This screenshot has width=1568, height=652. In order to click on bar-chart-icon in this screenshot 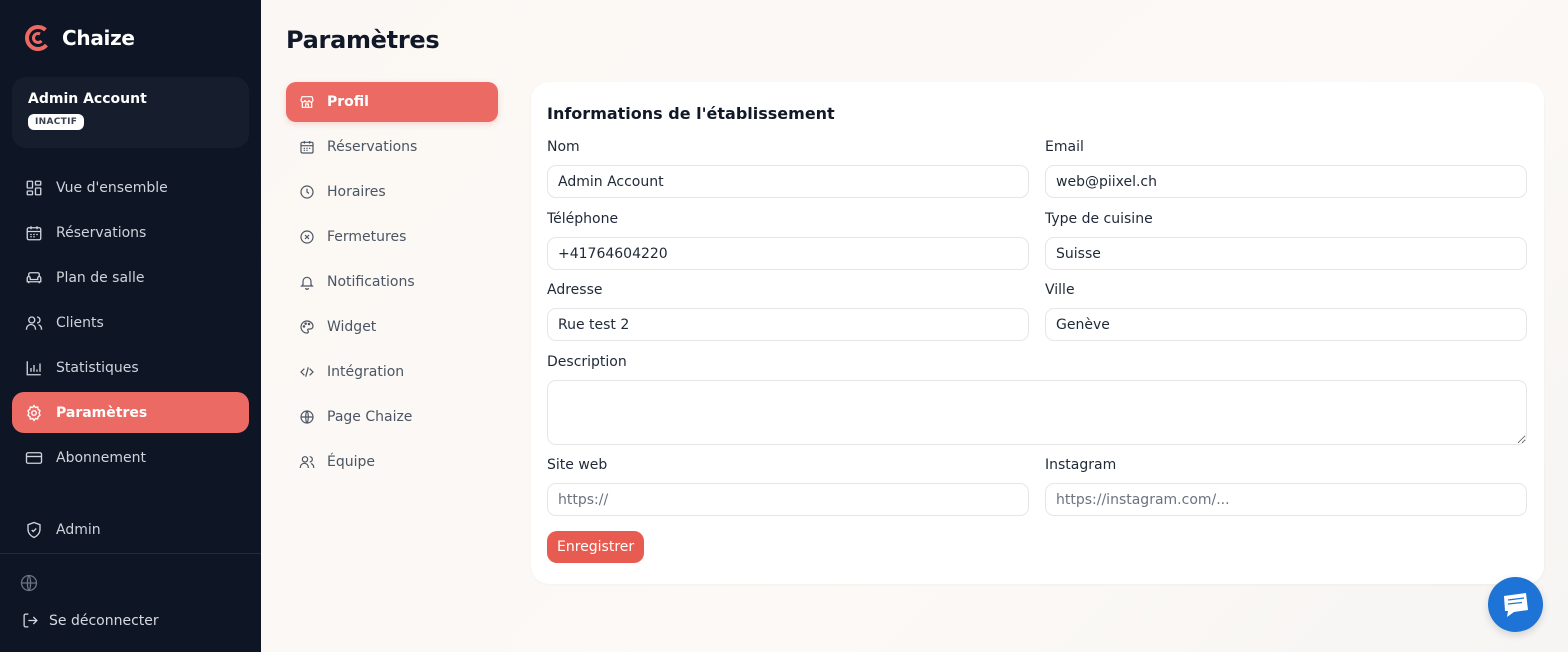, I will do `click(33, 367)`.